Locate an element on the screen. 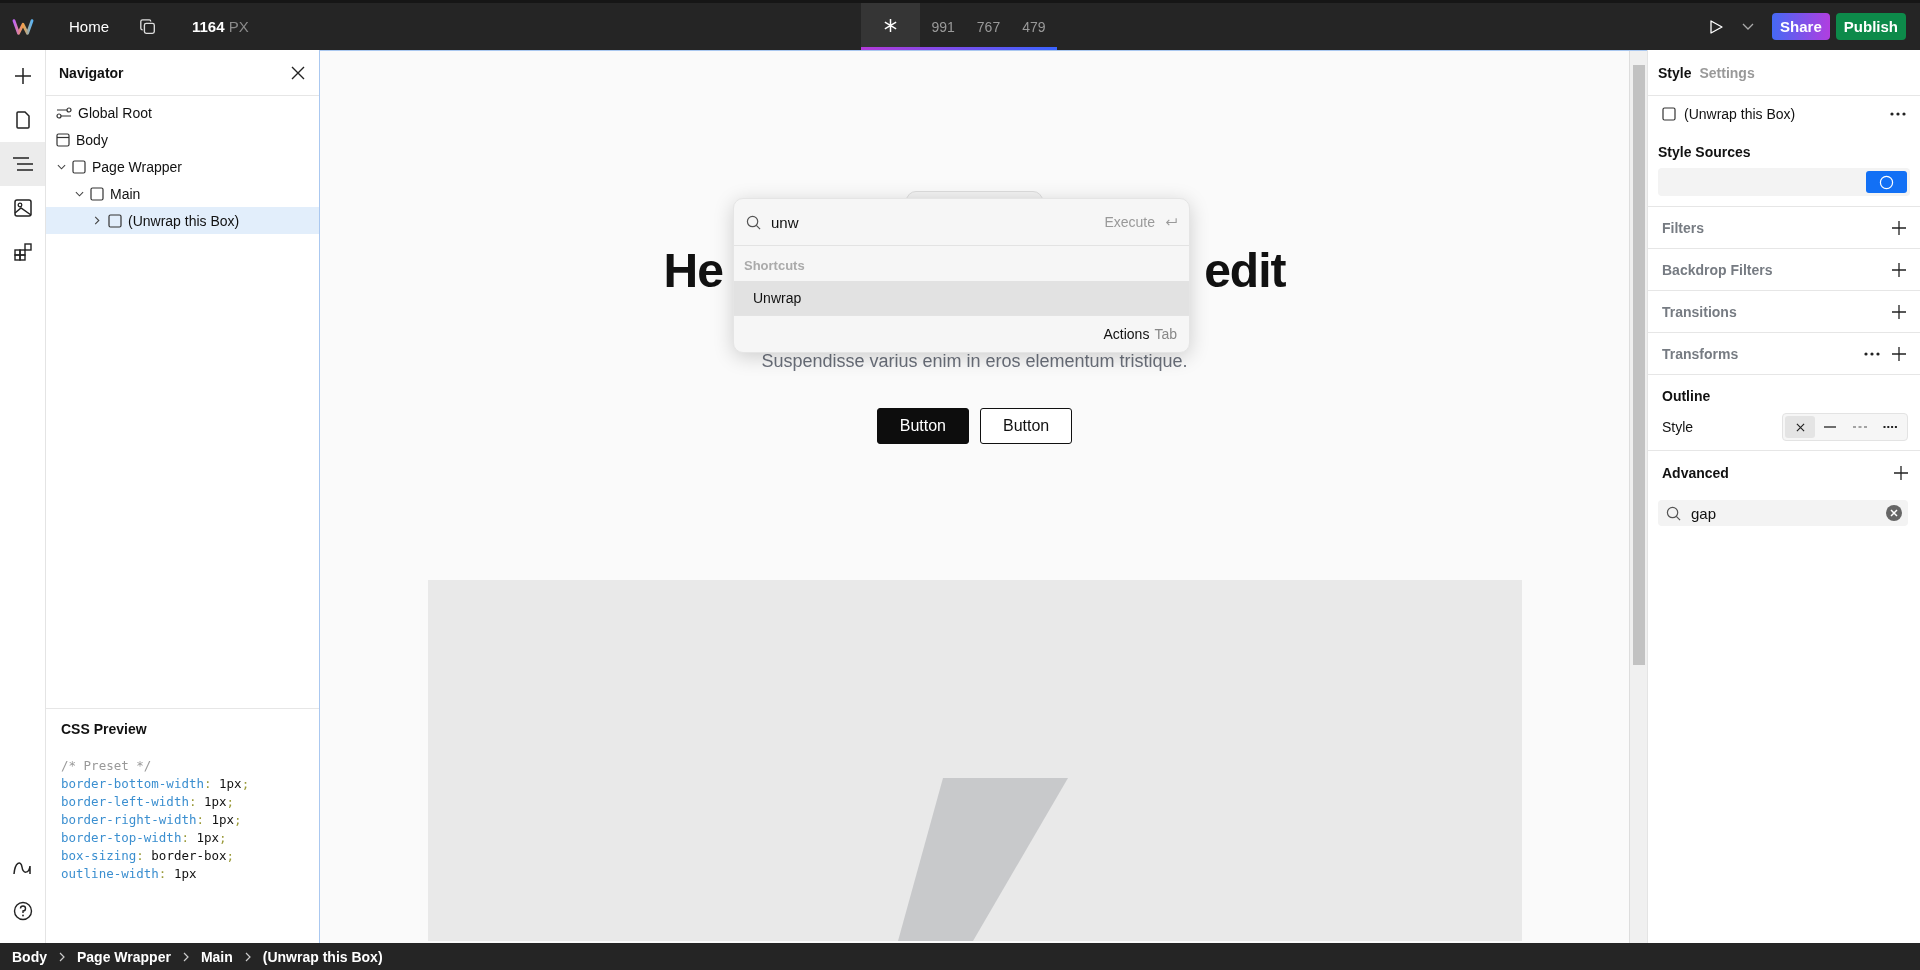 The width and height of the screenshot is (1920, 970). copy-icon is located at coordinates (148, 26).